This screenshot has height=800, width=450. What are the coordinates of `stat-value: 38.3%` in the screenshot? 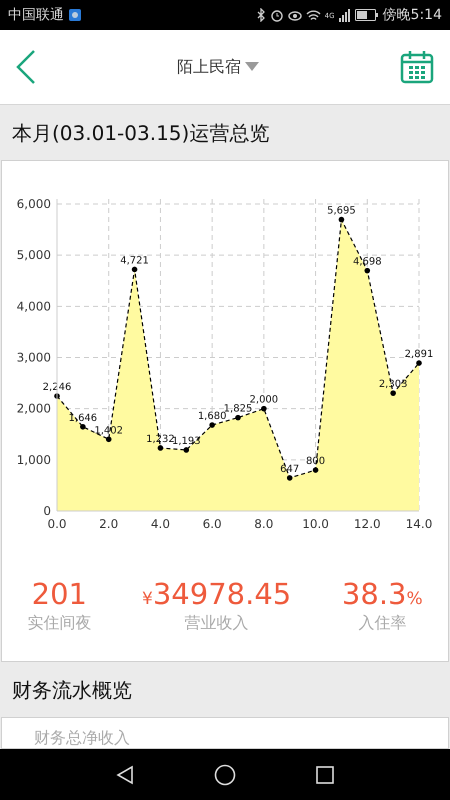 It's located at (382, 595).